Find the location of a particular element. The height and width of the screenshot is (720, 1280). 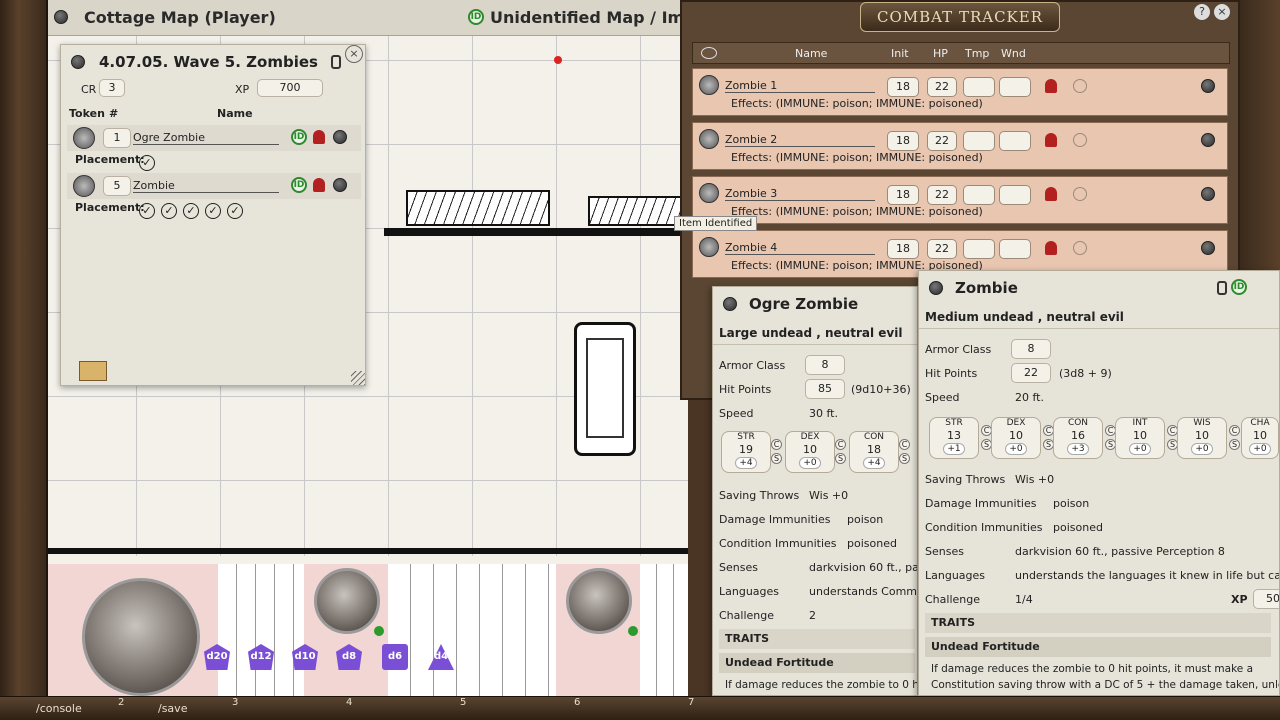

encounter-title: 4.07.05. Wave 5. Zombies is located at coordinates (208, 62).